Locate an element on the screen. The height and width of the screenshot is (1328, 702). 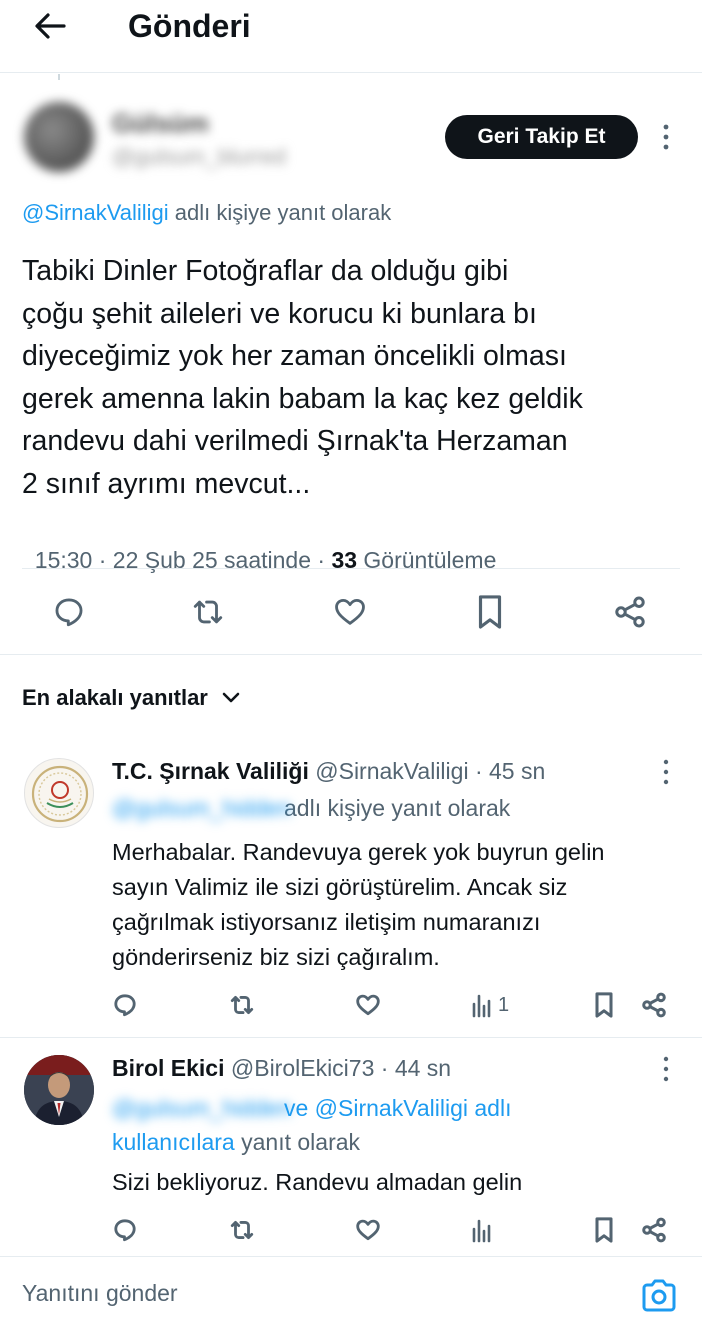
reply-2-header: Birol Ekici @BirolEkici73 · 44 sn is located at coordinates (281, 1068).